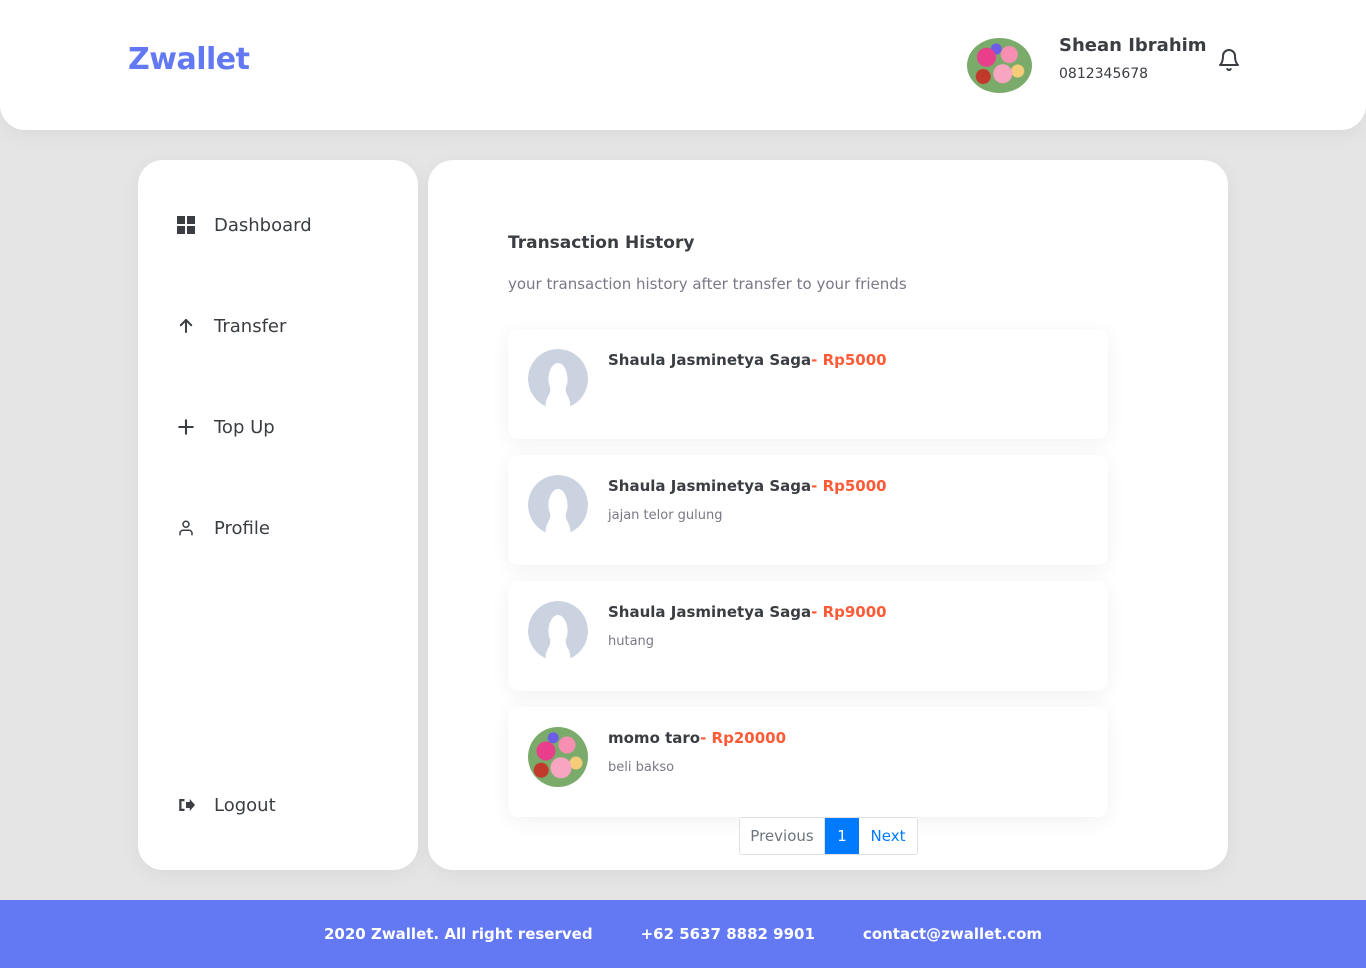 This screenshot has width=1366, height=968. I want to click on footer-phone: +62 5637 8882 9901, so click(727, 934).